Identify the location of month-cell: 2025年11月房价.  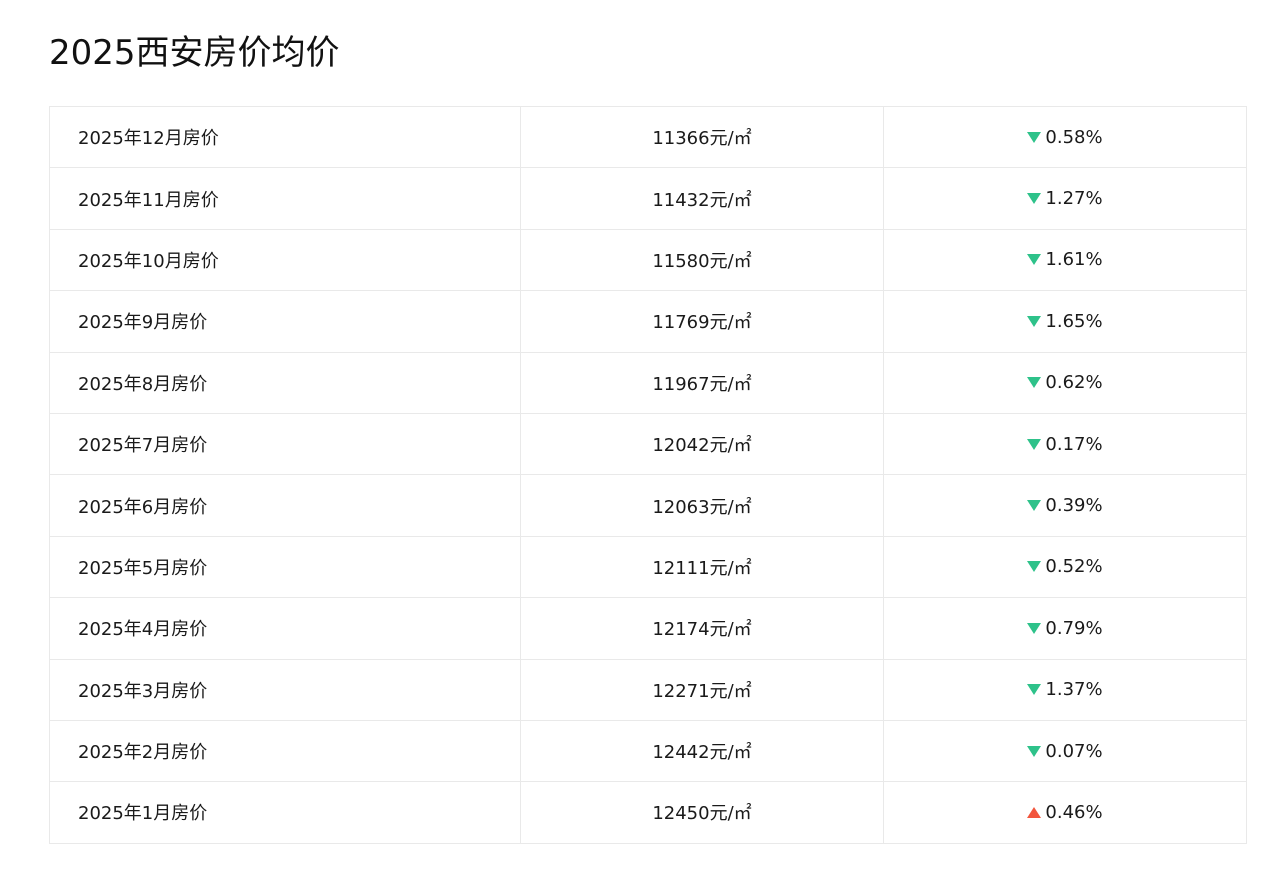
(285, 198).